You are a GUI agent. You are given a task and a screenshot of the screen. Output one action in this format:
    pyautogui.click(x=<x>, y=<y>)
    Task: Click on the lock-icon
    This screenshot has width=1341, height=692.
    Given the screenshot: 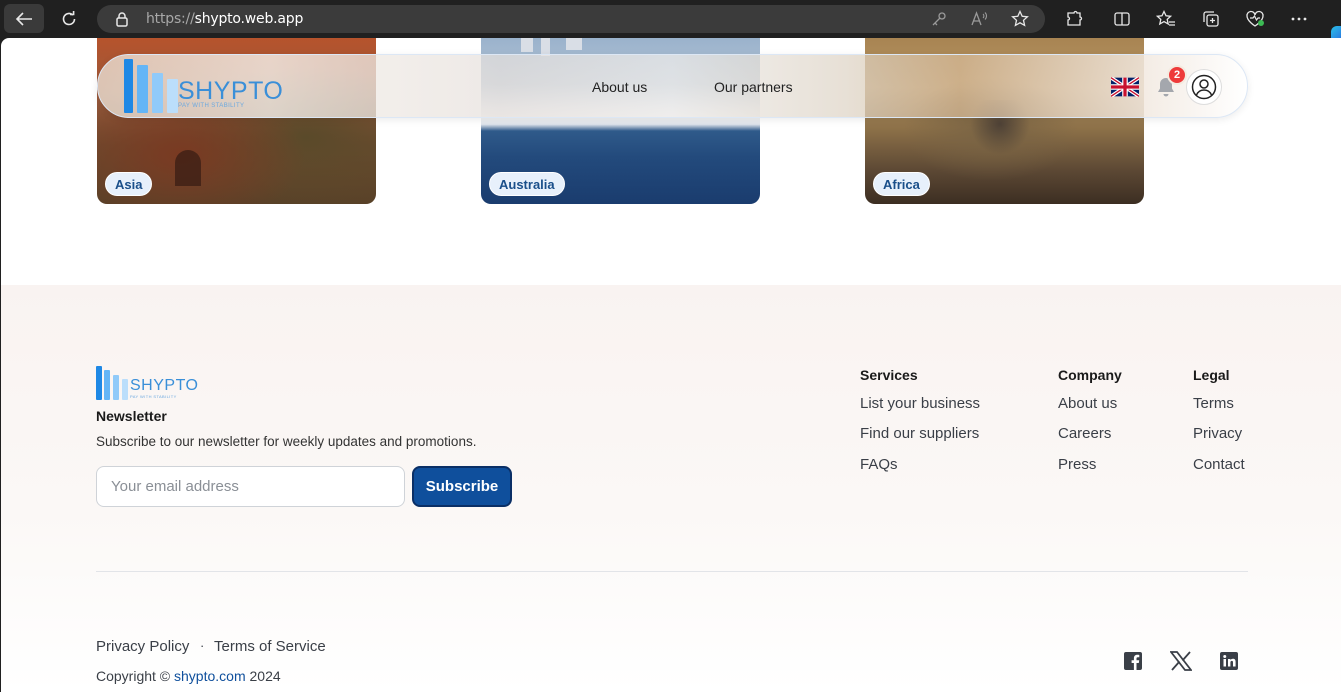 What is the action you would take?
    pyautogui.click(x=122, y=19)
    